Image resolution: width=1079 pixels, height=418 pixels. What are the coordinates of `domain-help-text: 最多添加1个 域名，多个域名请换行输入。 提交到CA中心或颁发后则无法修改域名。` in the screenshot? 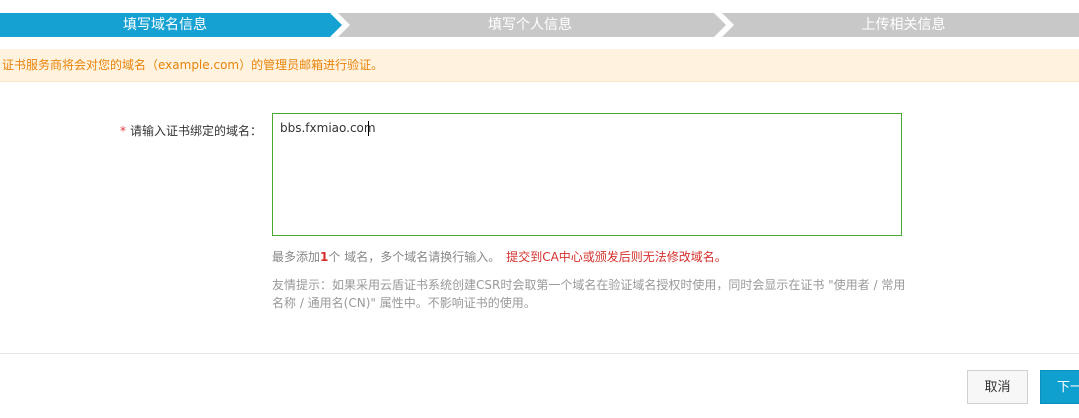 It's located at (499, 256).